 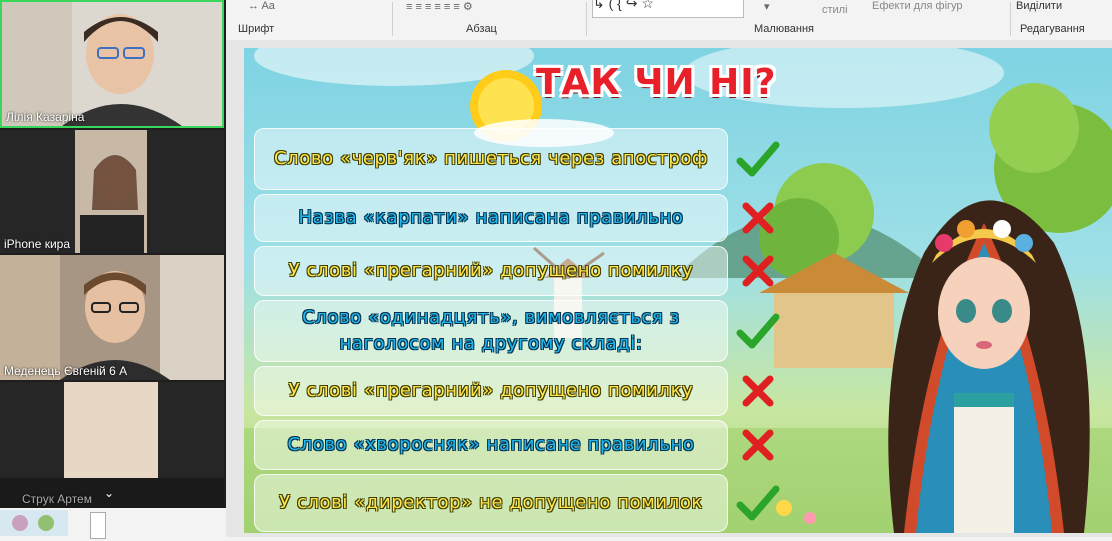 What do you see at coordinates (256, 29) in the screenshot?
I see `ribbon-group-font: Шрифт` at bounding box center [256, 29].